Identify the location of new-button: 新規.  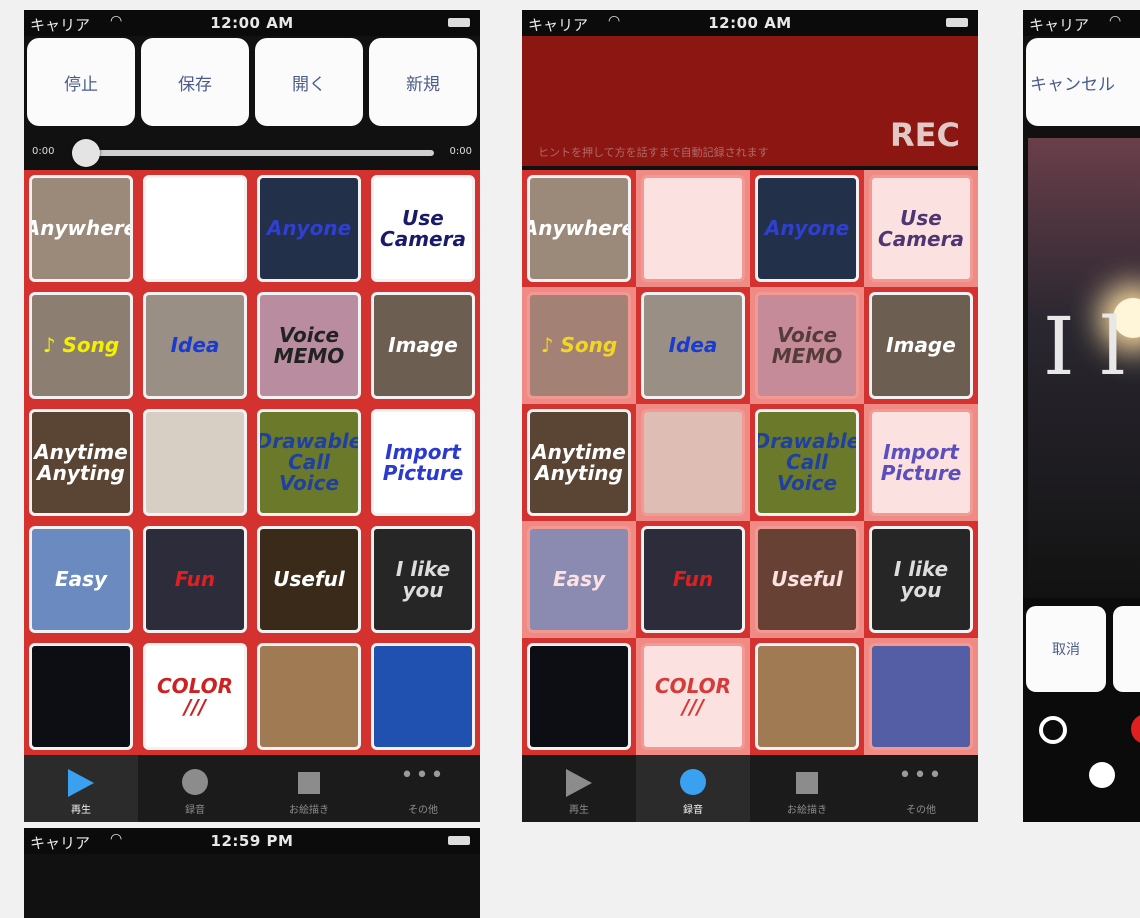
(423, 82).